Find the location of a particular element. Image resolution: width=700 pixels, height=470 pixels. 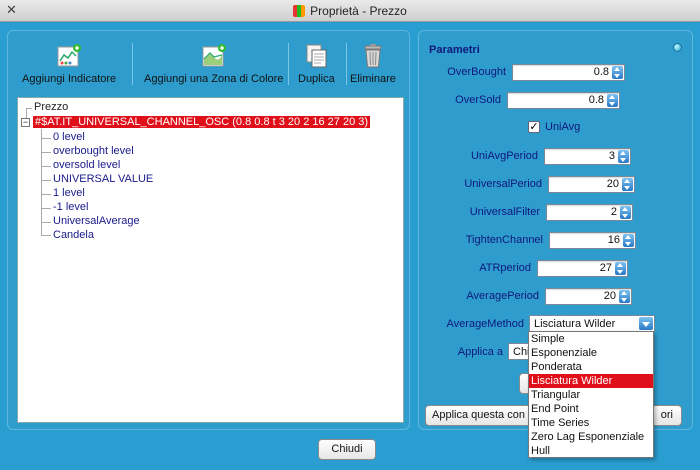

chevron-down-icon is located at coordinates (646, 323).